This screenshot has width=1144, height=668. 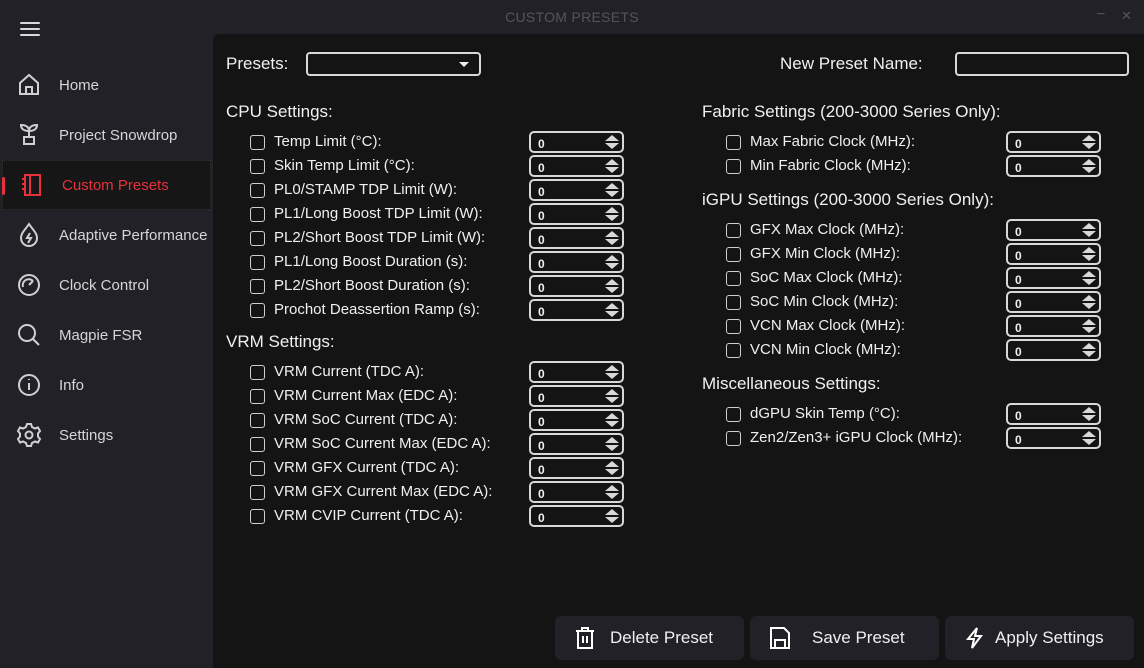 What do you see at coordinates (366, 189) in the screenshot?
I see `setting-label: PL0/STAMP TDP Limit (W):` at bounding box center [366, 189].